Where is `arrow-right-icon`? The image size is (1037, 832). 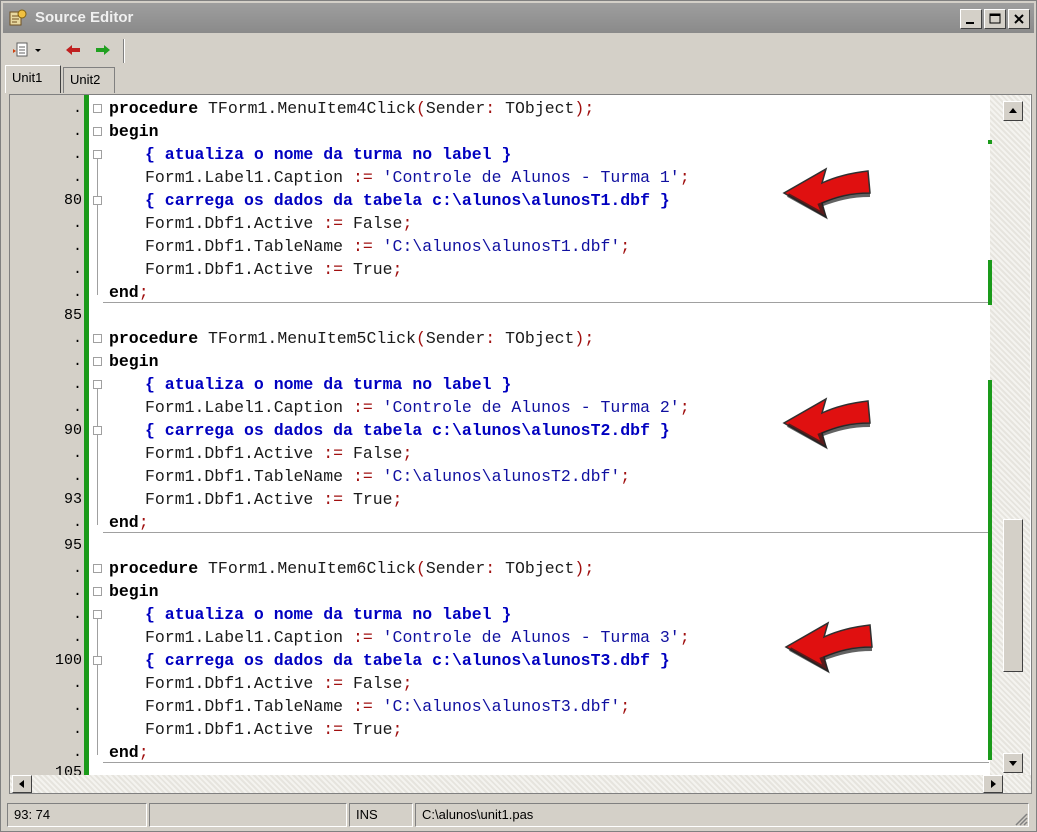 arrow-right-icon is located at coordinates (103, 50).